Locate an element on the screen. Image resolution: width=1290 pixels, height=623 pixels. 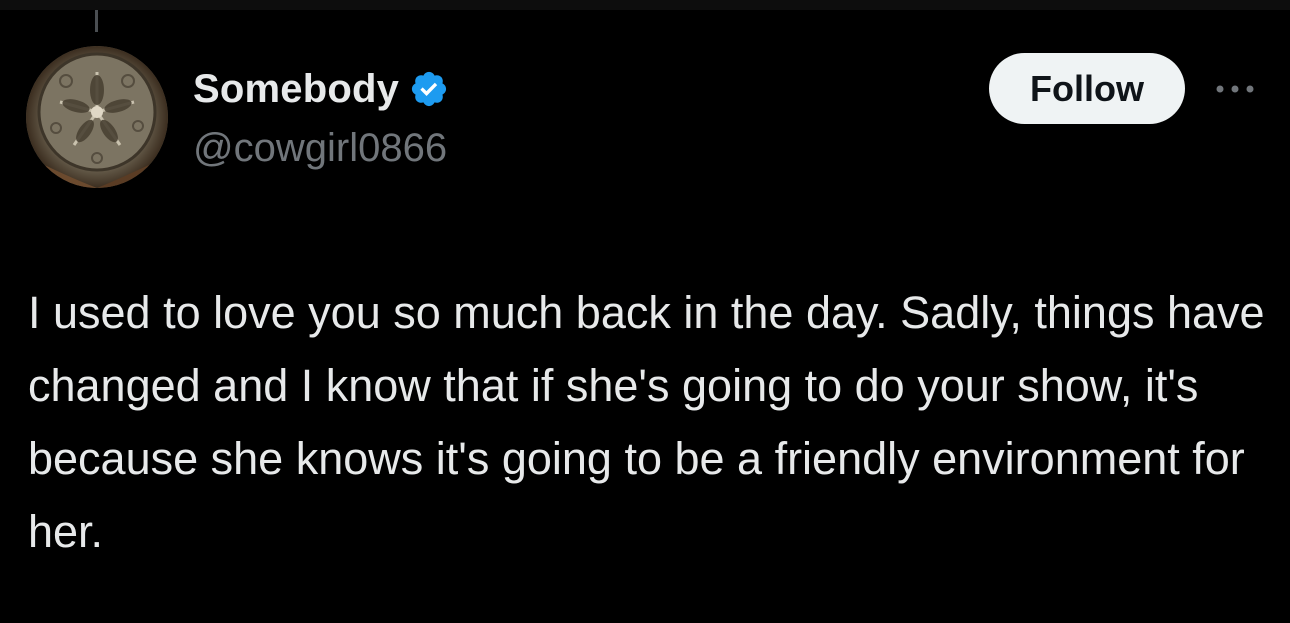
thread-connector-line is located at coordinates (96, 21).